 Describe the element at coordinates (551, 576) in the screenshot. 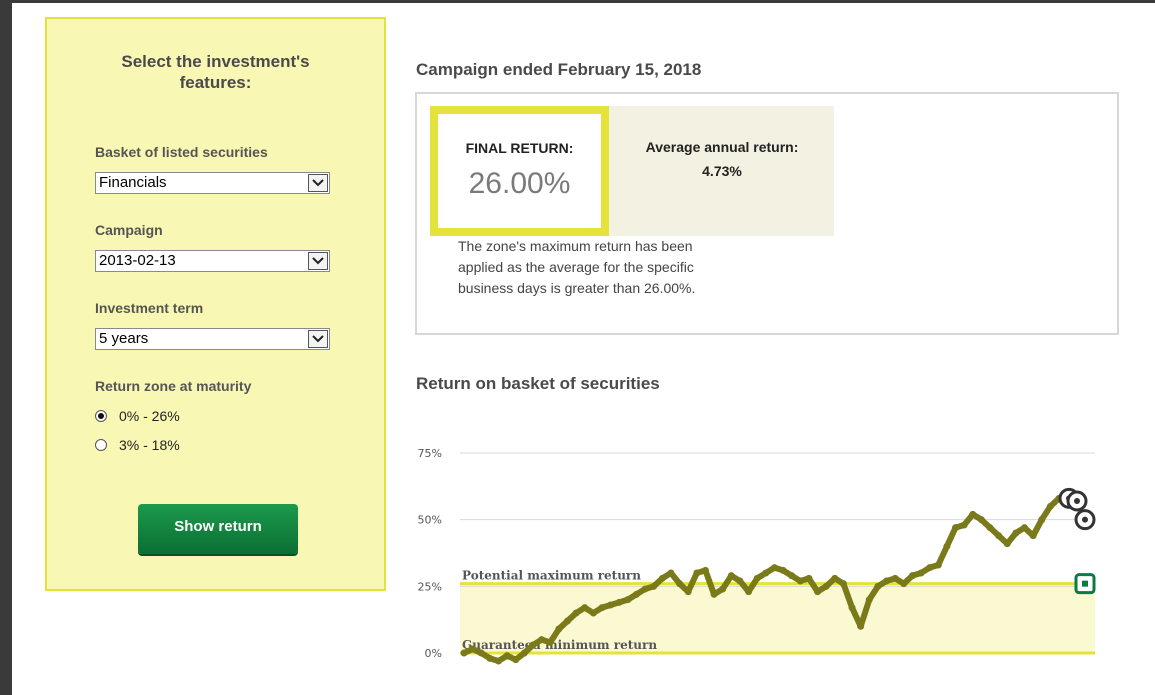

I see `max-return-label: Potential maximum return` at that location.